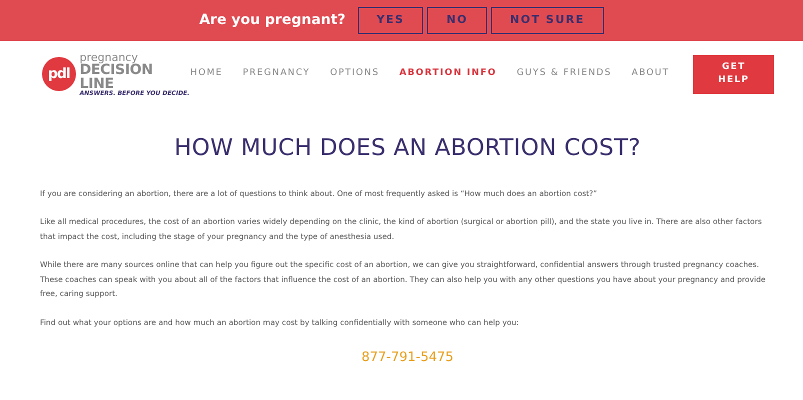 The height and width of the screenshot is (400, 803). Describe the element at coordinates (109, 57) in the screenshot. I see `logo-text: pregnancy` at that location.